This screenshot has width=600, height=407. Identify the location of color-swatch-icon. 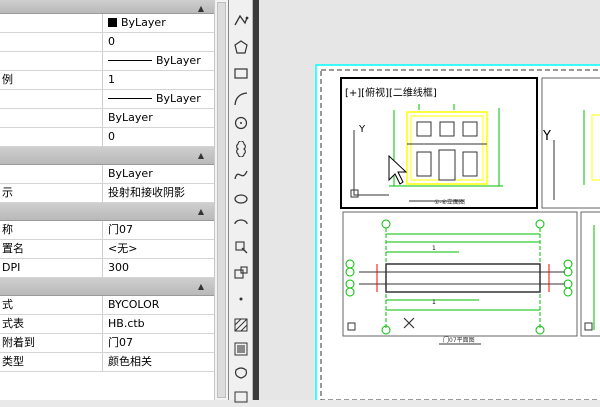
(112, 22).